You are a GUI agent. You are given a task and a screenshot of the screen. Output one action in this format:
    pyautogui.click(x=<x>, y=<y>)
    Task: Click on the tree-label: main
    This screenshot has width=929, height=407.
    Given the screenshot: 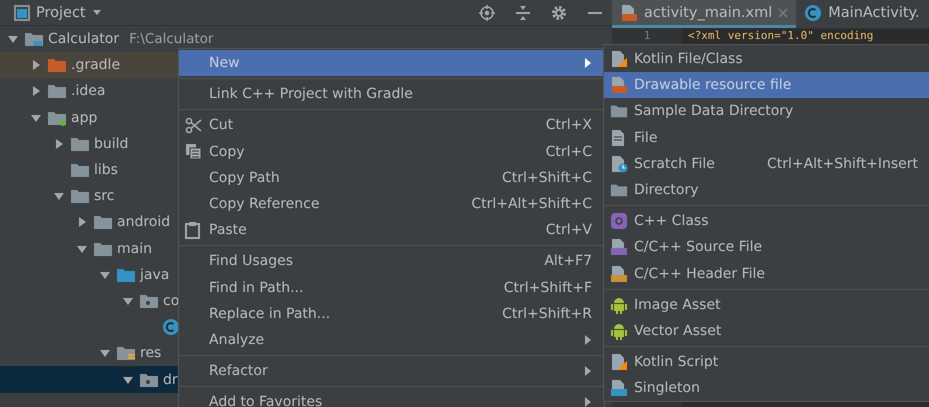 What is the action you would take?
    pyautogui.click(x=134, y=248)
    